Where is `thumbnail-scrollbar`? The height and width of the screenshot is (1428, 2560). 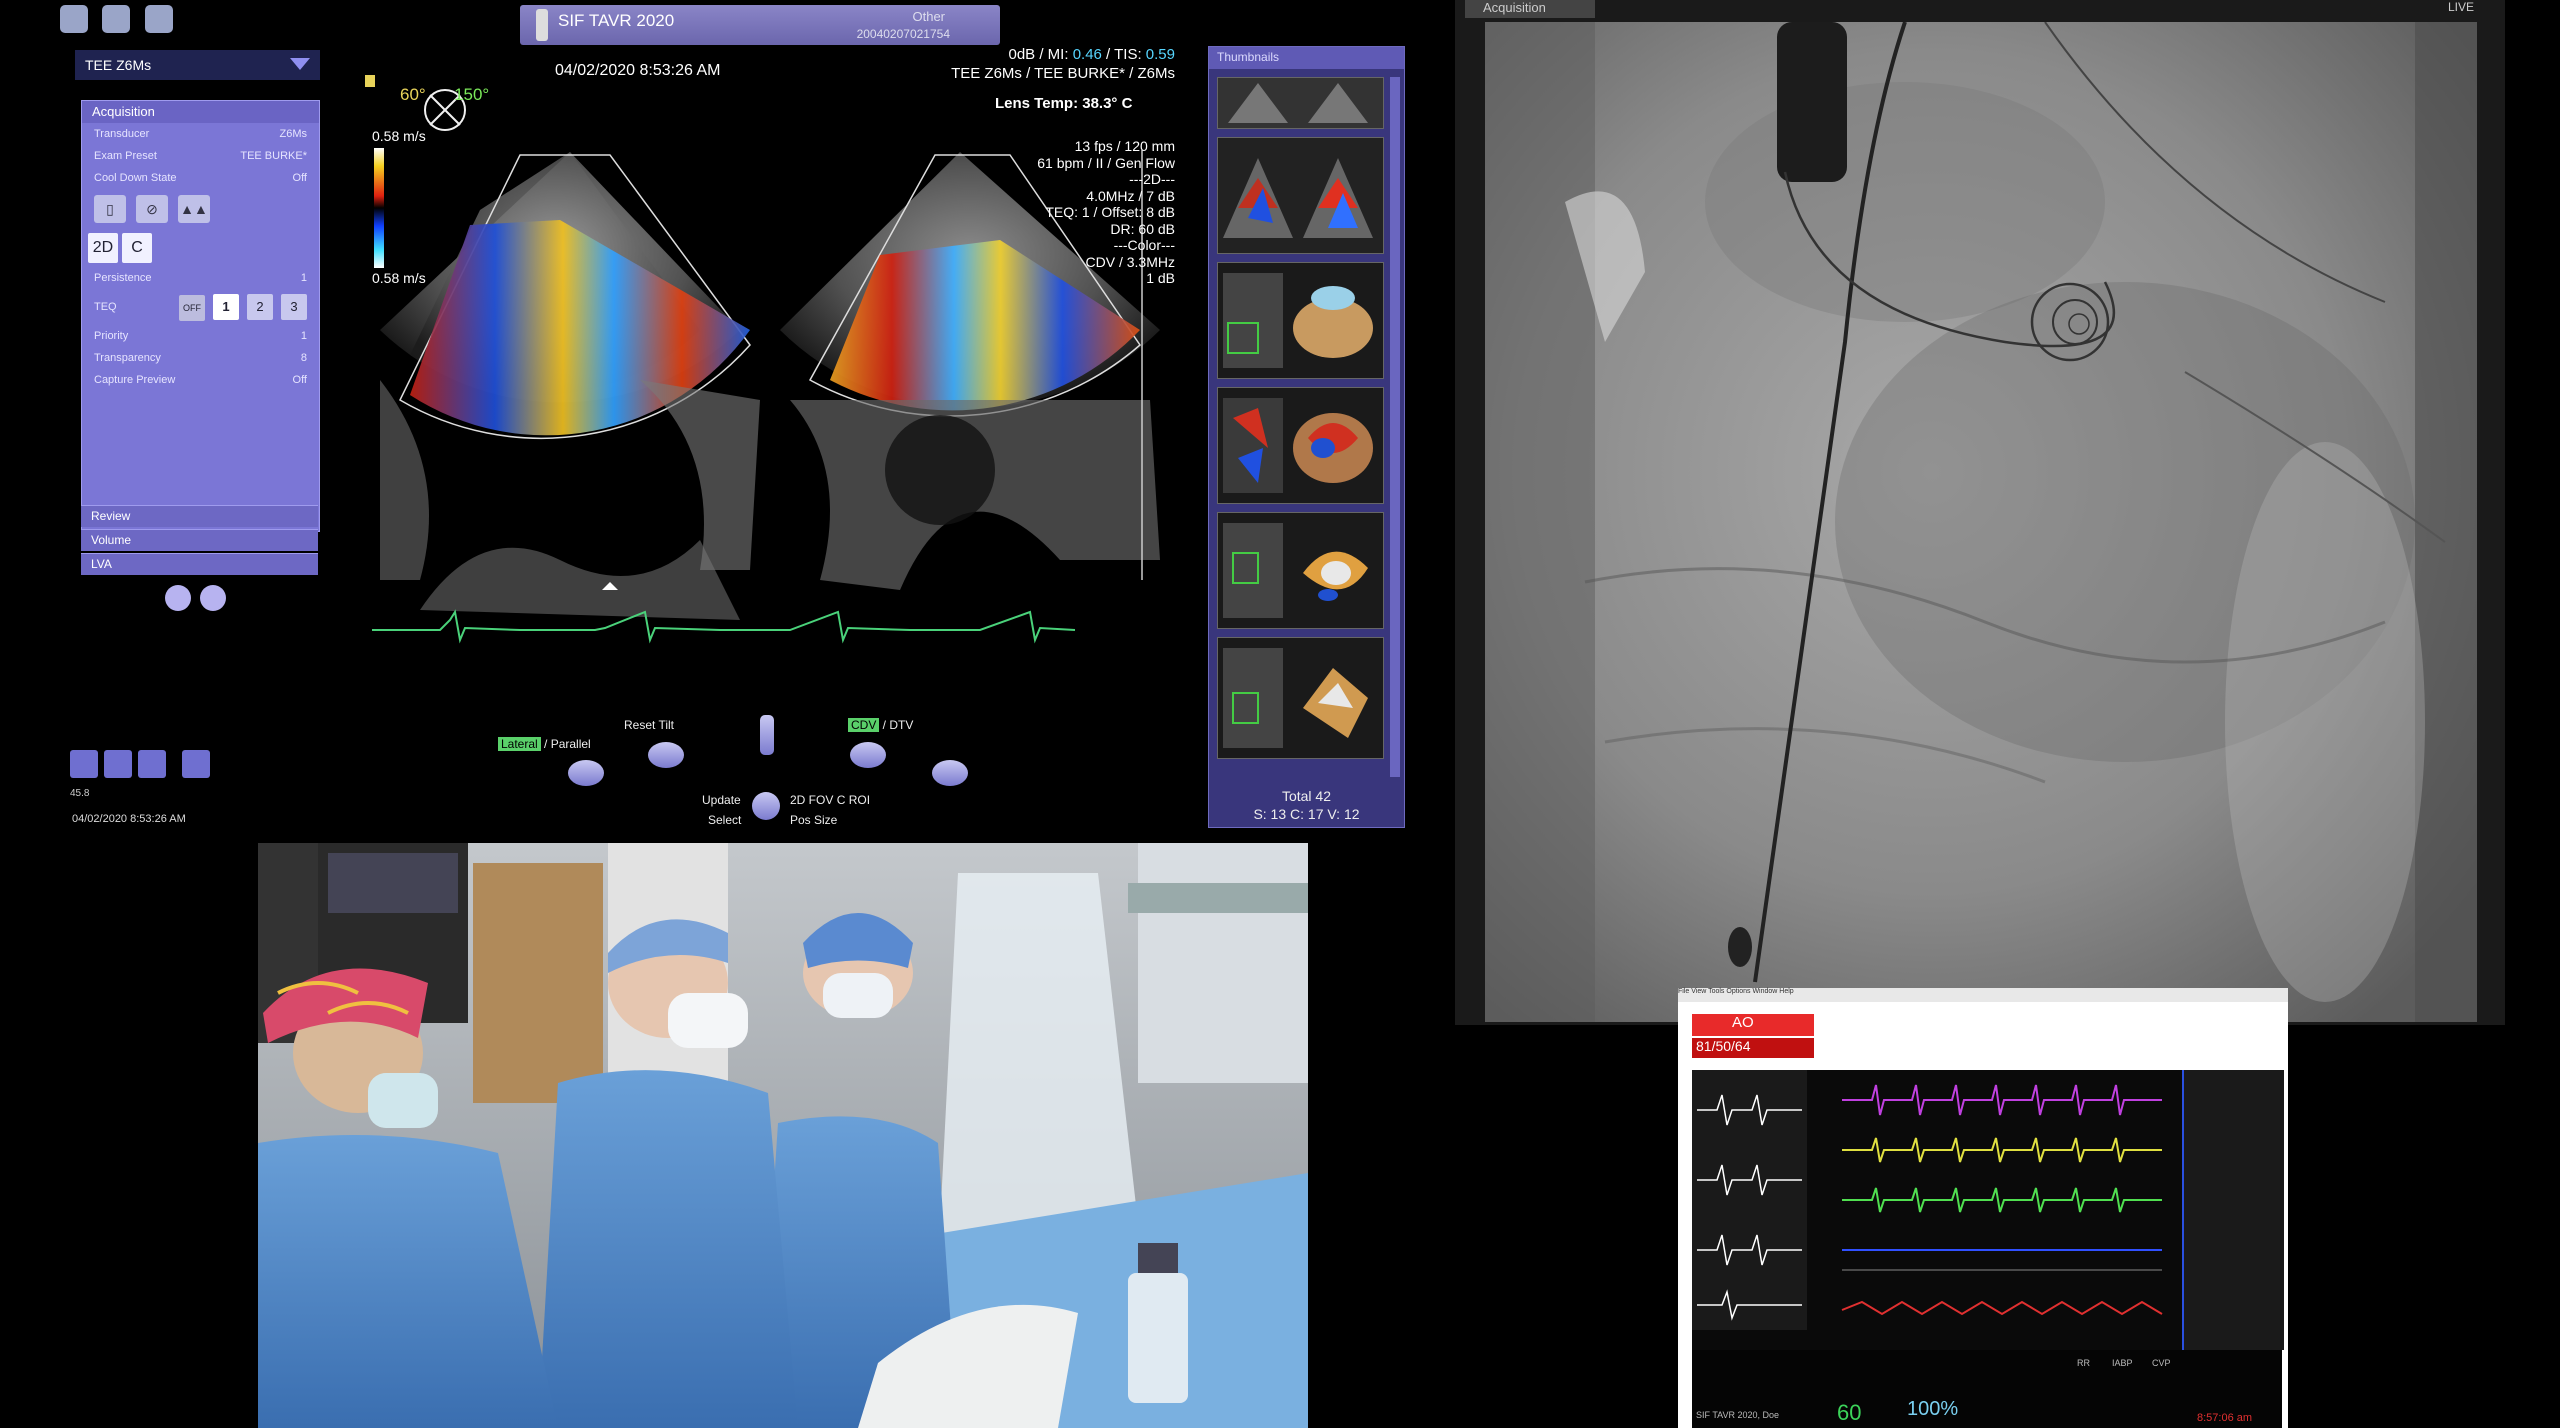 thumbnail-scrollbar is located at coordinates (1395, 427).